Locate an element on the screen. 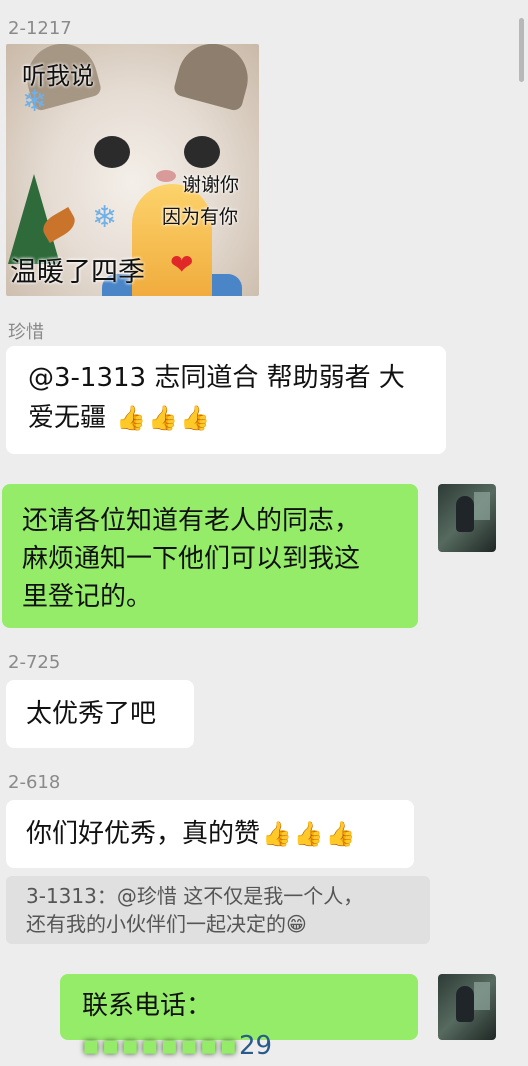 The image size is (528, 1066). quoted-reply: 3-1313：@珍惜 这不仅是我一个人， 还有我的小伙伴们一起决定的😁 is located at coordinates (218, 910).